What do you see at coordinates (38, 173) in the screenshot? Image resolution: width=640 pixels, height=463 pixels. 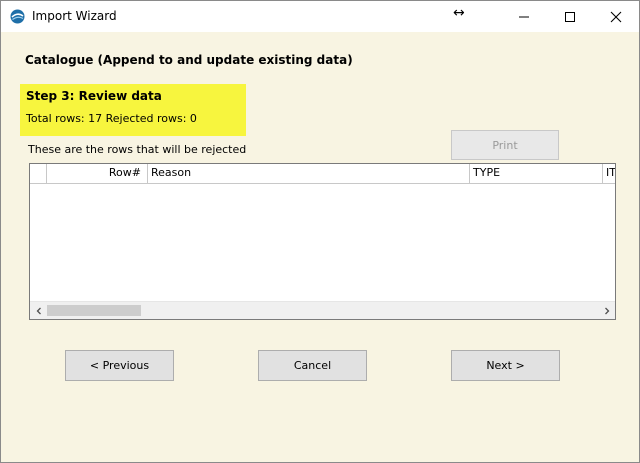 I see `row-selector-header` at bounding box center [38, 173].